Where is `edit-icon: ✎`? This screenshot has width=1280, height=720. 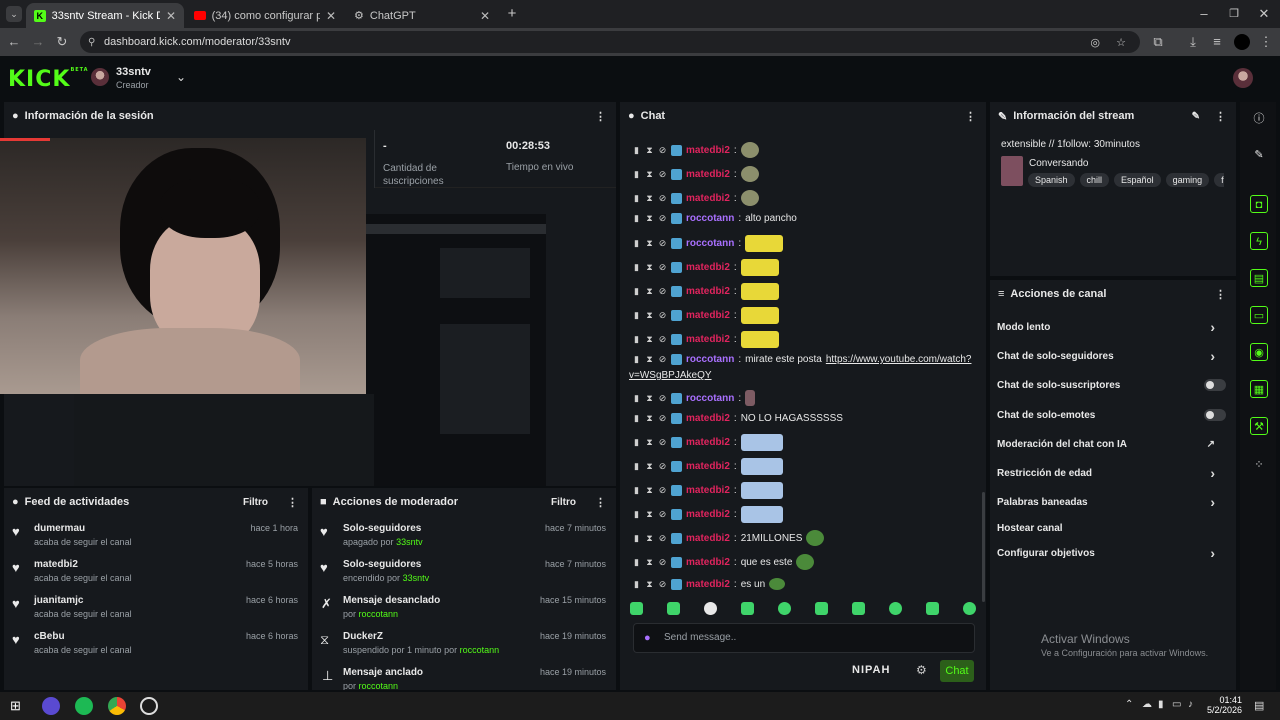
edit-icon: ✎ is located at coordinates (1259, 155).